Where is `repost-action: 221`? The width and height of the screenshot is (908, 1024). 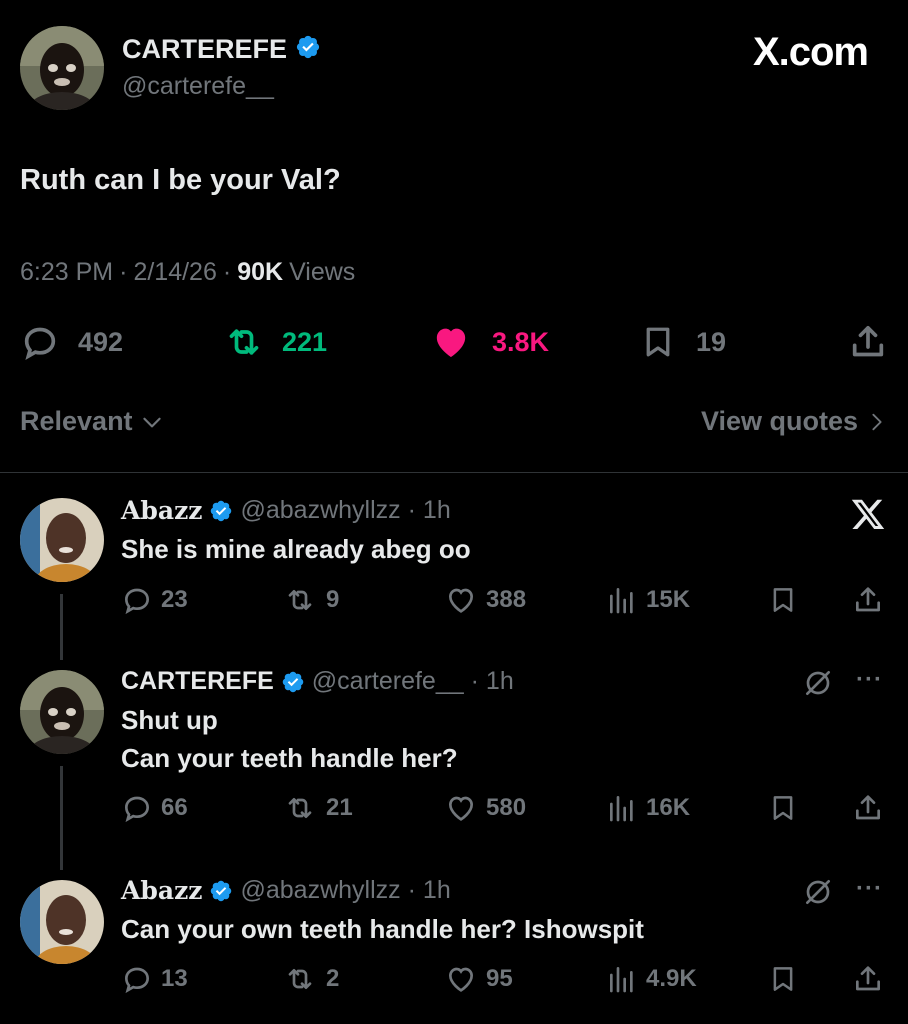
repost-action: 221 is located at coordinates (274, 342).